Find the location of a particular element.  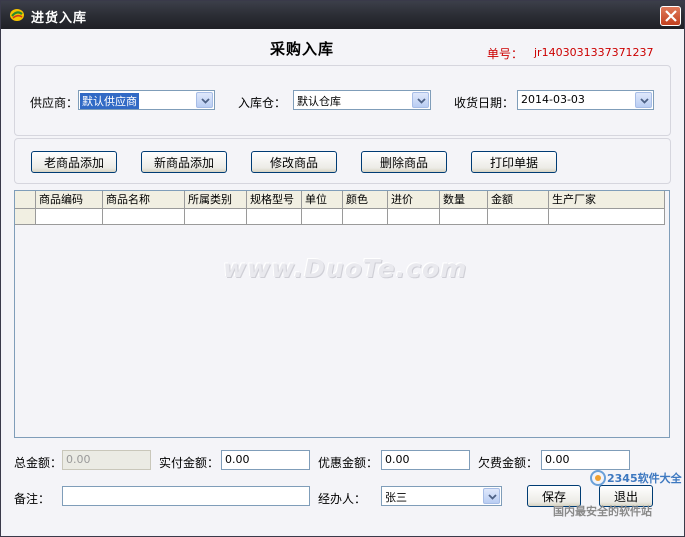

print-receipt-button: 打印单据 is located at coordinates (514, 162).